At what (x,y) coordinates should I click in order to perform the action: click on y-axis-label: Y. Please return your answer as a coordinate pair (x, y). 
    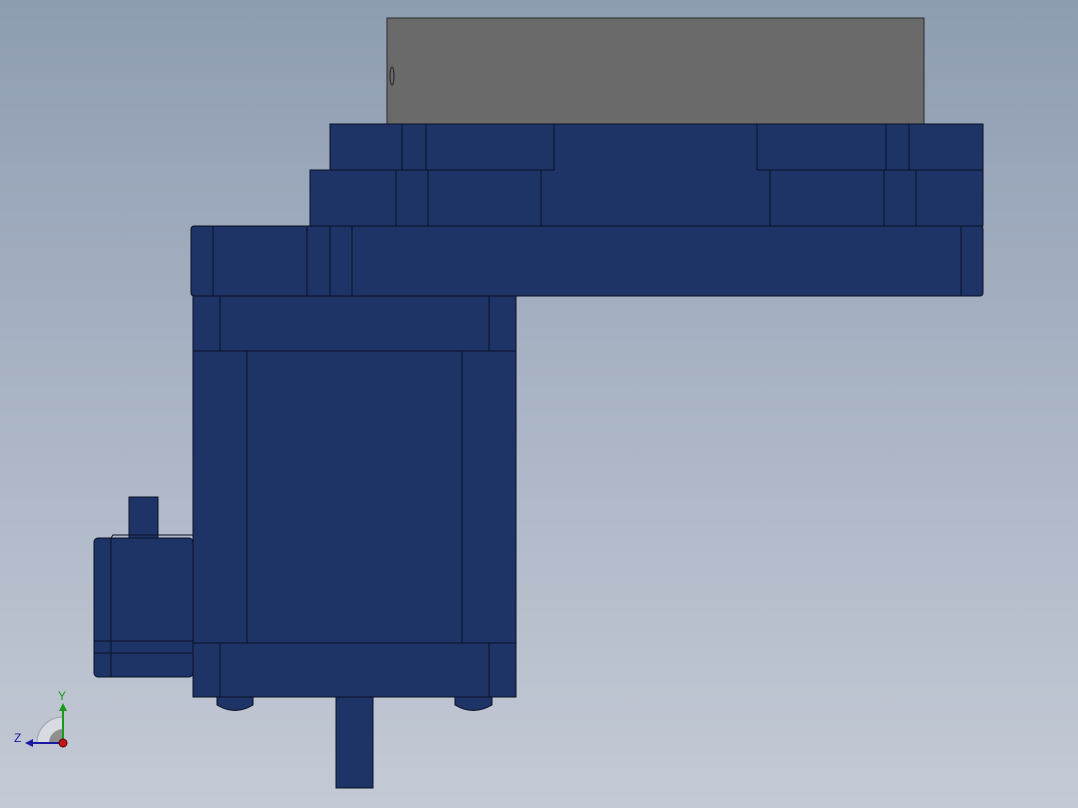
    Looking at the image, I should click on (62, 696).